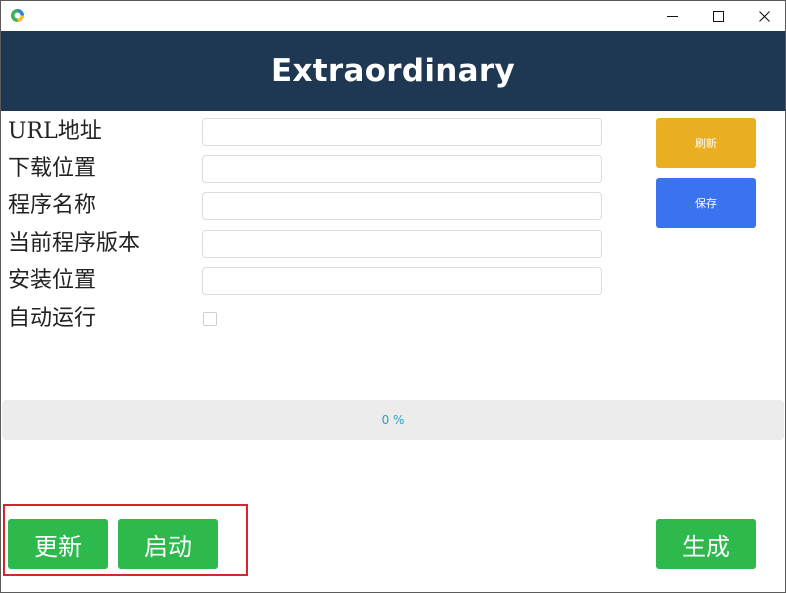  Describe the element at coordinates (52, 205) in the screenshot. I see `program-name-label: 程序名称` at that location.